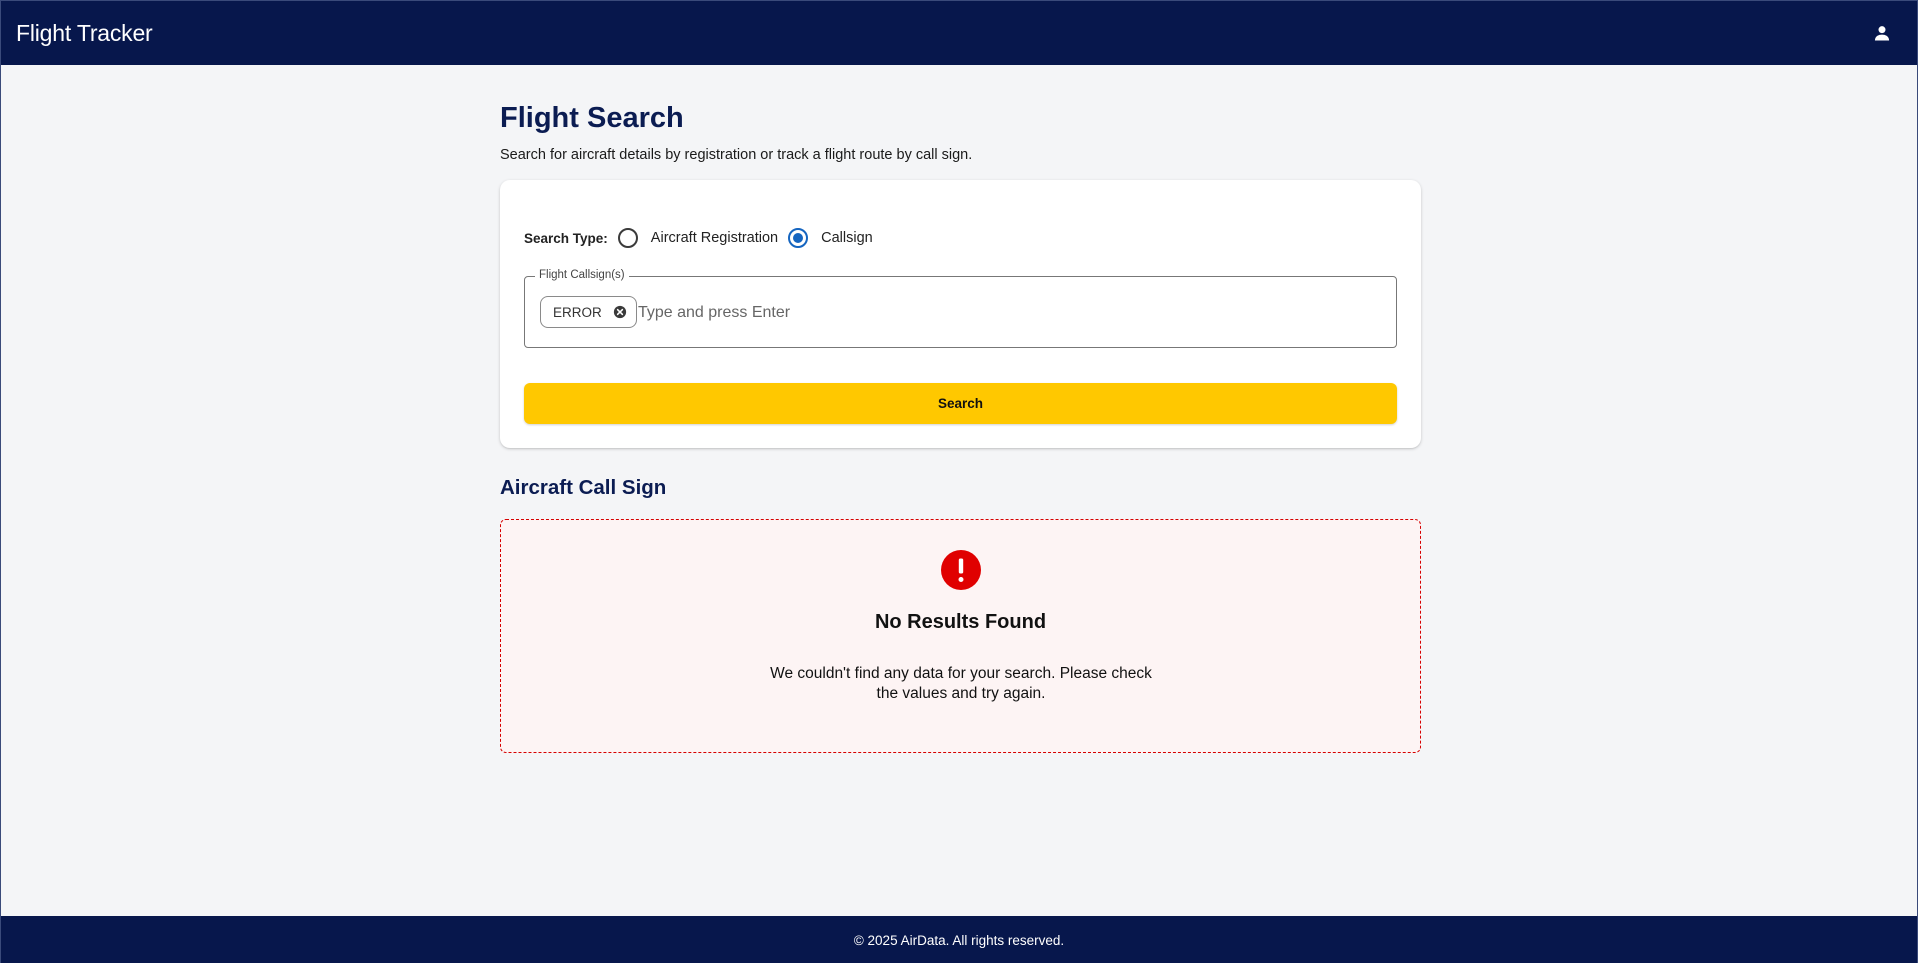  Describe the element at coordinates (960, 621) in the screenshot. I see `no-results-title: No Results Found` at that location.